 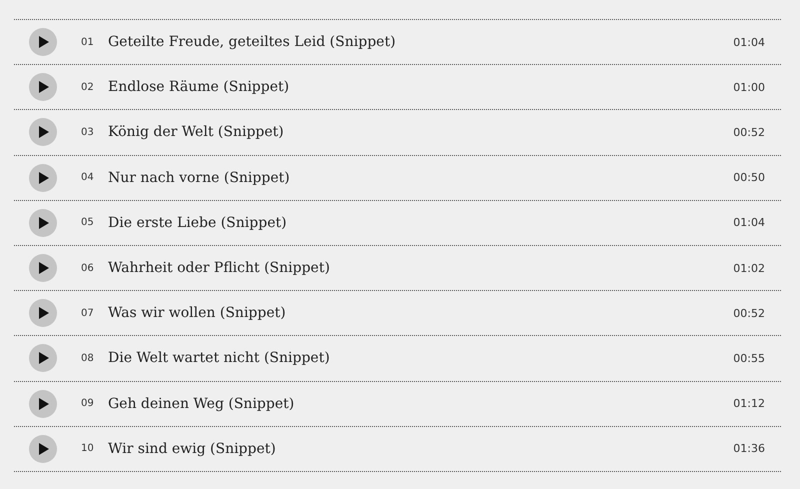 What do you see at coordinates (749, 403) in the screenshot?
I see `track-duration: 01:12` at bounding box center [749, 403].